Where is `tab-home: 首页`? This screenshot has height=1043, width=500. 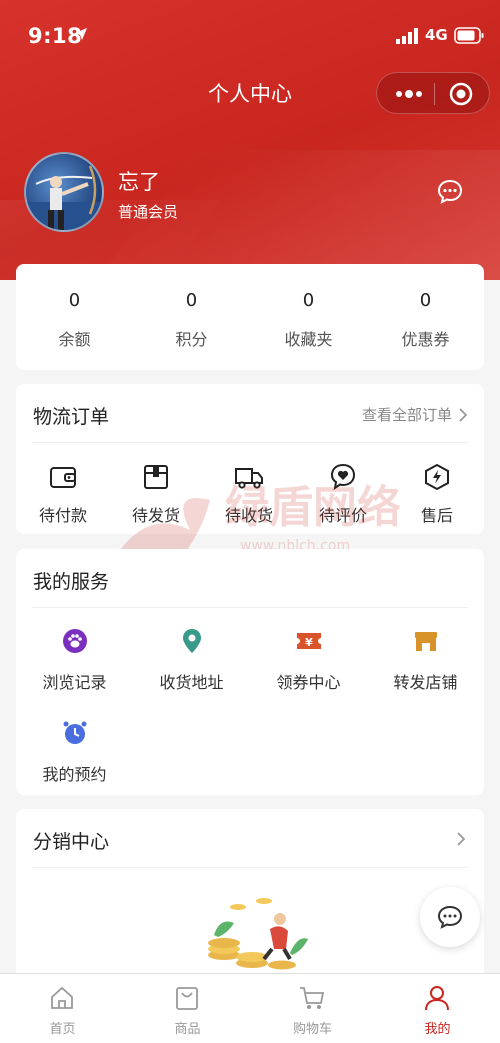
tab-home: 首页 is located at coordinates (62, 1008).